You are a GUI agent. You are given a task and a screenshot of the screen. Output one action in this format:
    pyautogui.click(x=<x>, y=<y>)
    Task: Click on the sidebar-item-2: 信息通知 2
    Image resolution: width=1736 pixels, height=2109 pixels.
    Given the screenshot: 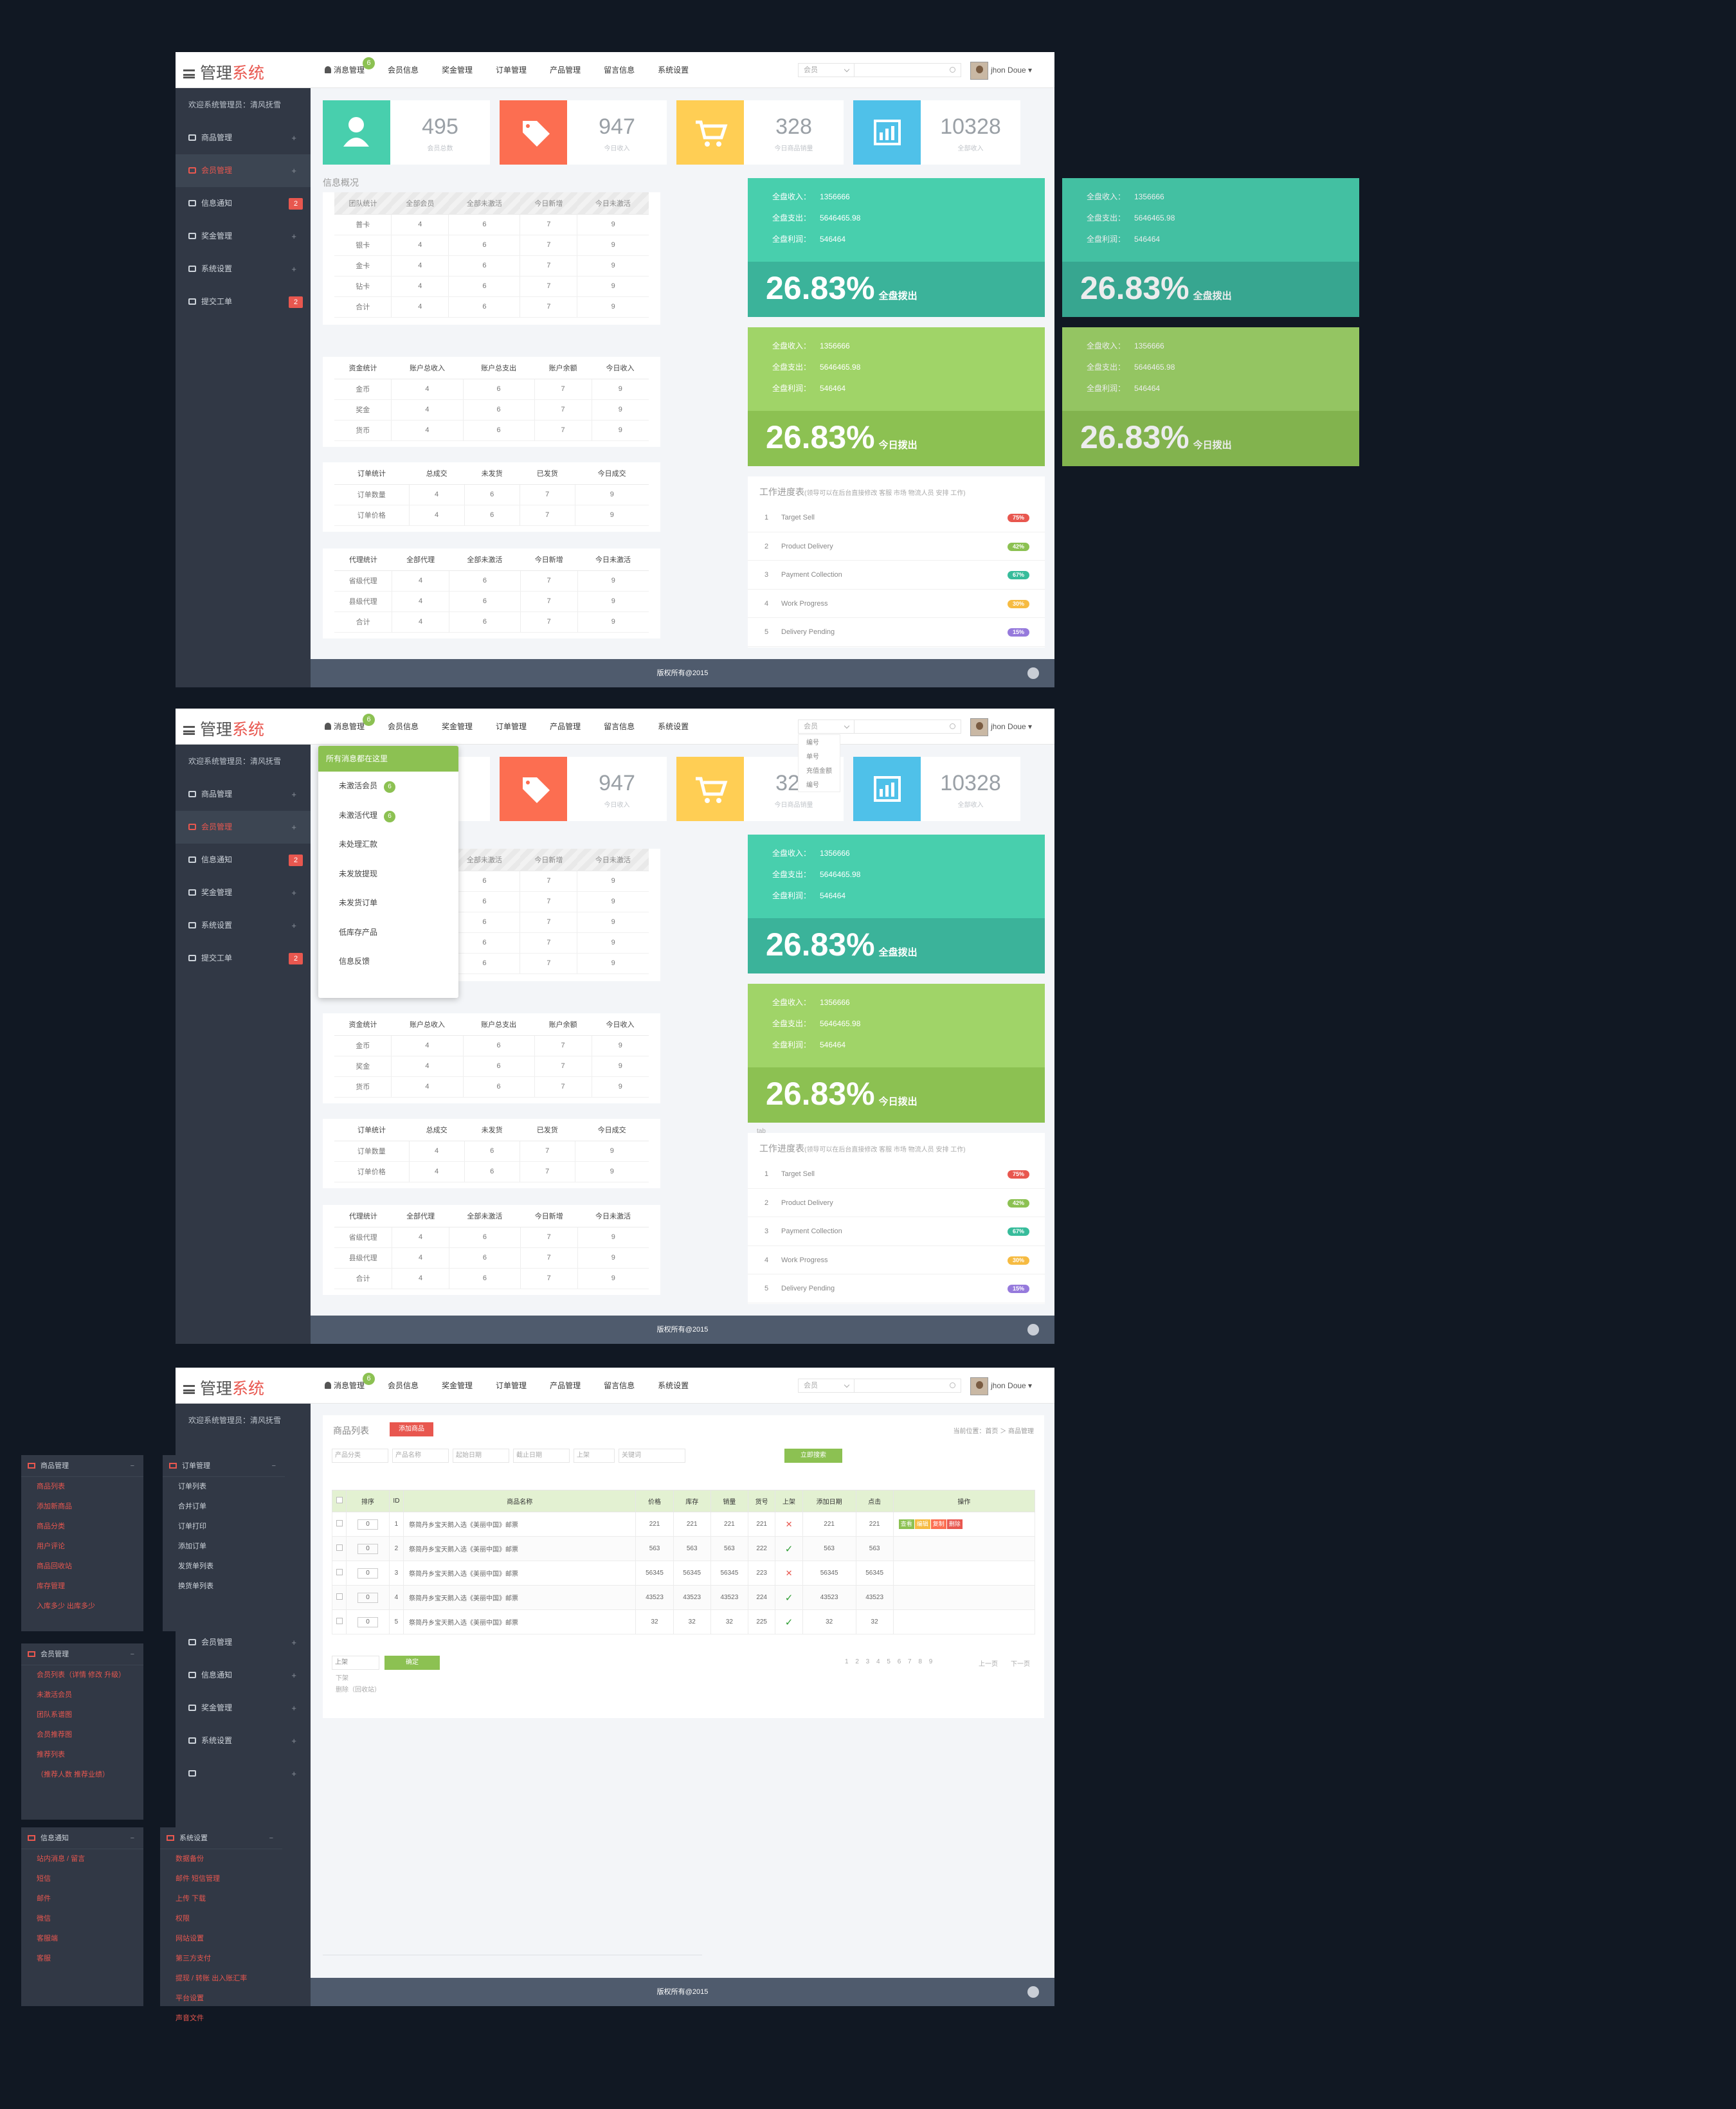 What is the action you would take?
    pyautogui.click(x=243, y=860)
    